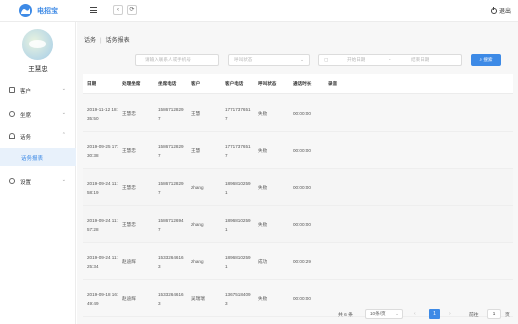  I want to click on keyword-input: 请输入联系人或手机号, so click(177, 60).